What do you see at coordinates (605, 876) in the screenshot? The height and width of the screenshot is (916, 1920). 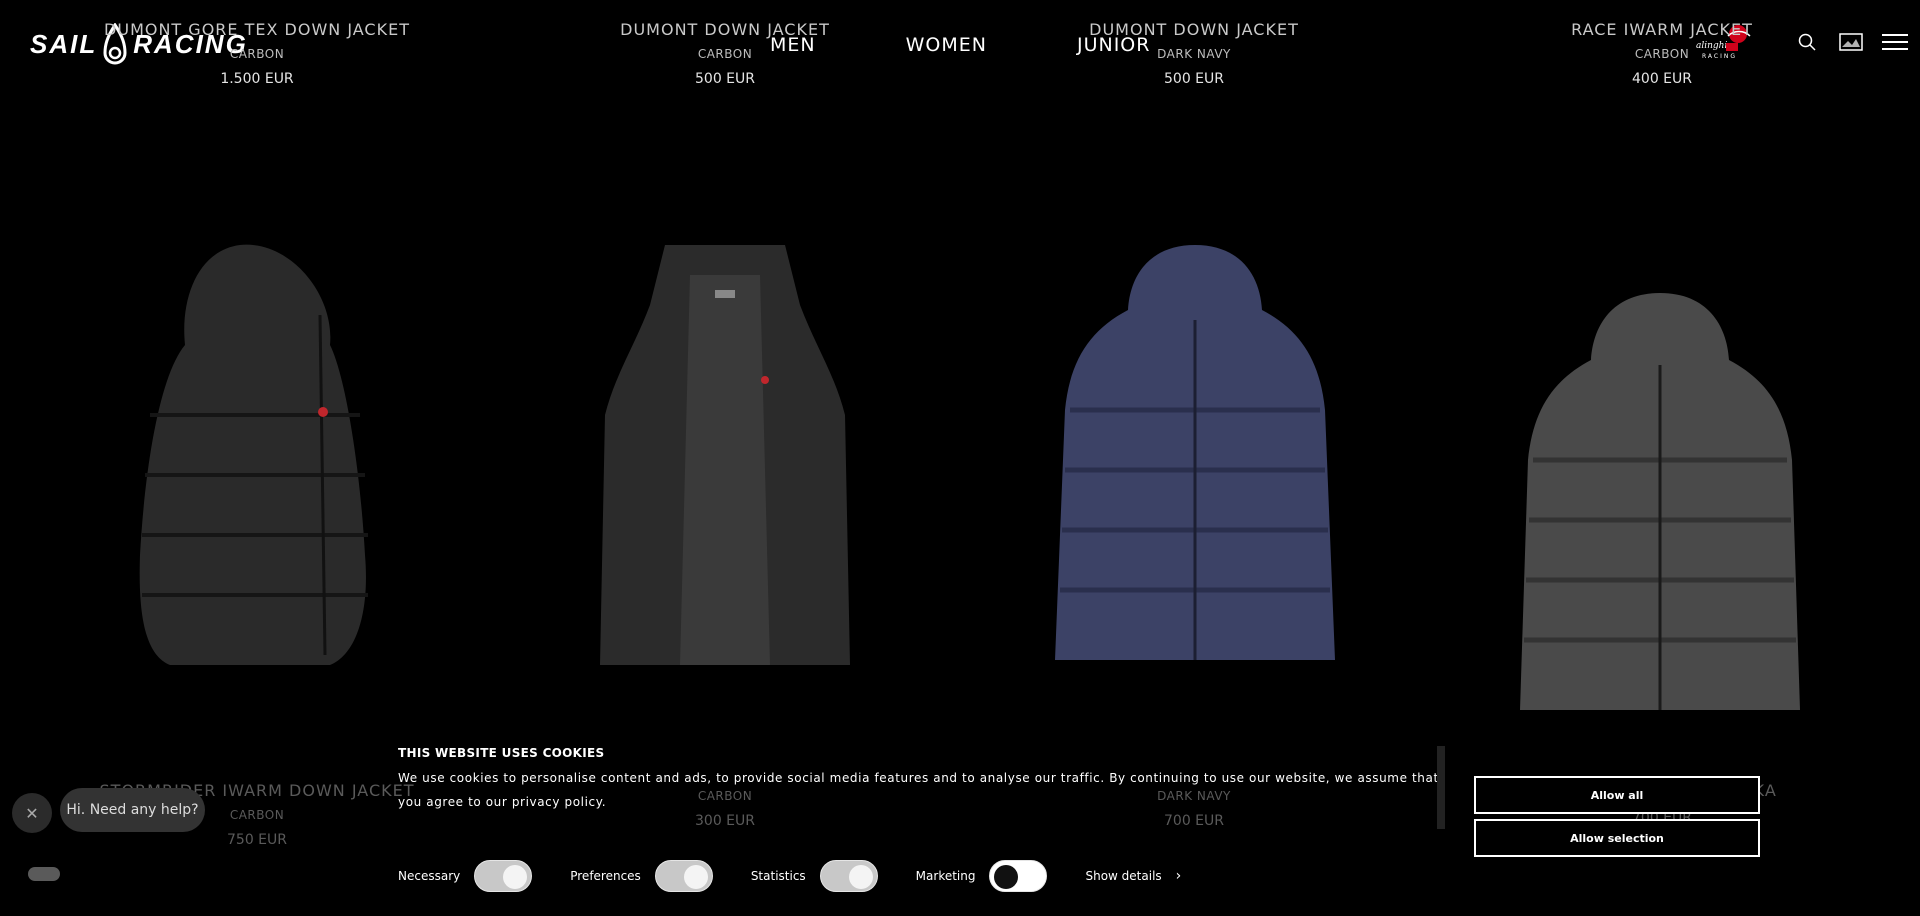 I see `pref-label: Preferences` at bounding box center [605, 876].